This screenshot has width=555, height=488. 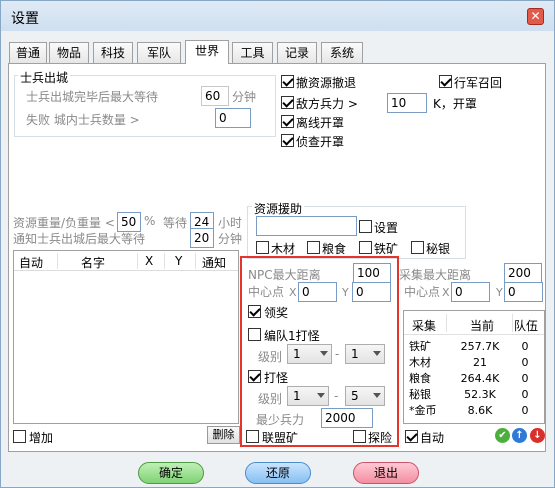 I want to click on team-level-to-select: 1, so click(x=365, y=354).